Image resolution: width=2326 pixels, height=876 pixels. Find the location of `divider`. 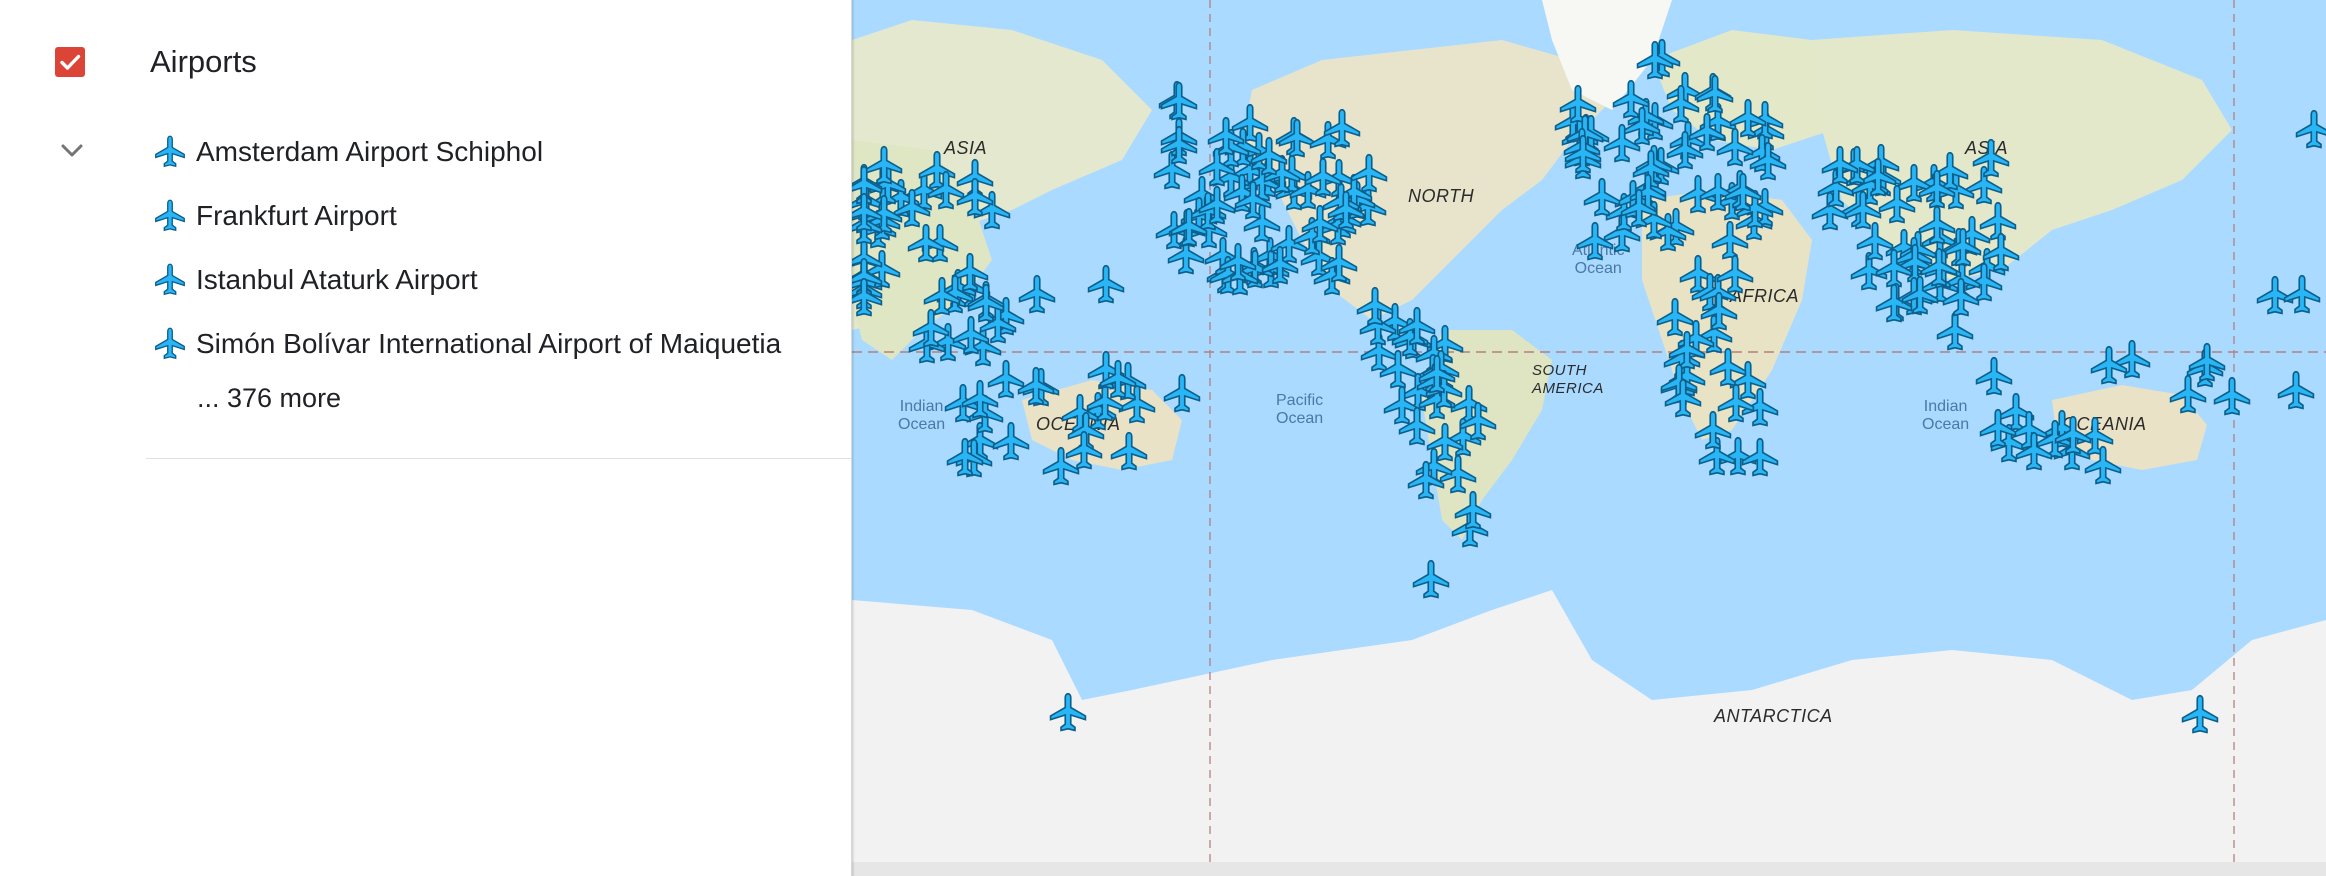

divider is located at coordinates (498, 458).